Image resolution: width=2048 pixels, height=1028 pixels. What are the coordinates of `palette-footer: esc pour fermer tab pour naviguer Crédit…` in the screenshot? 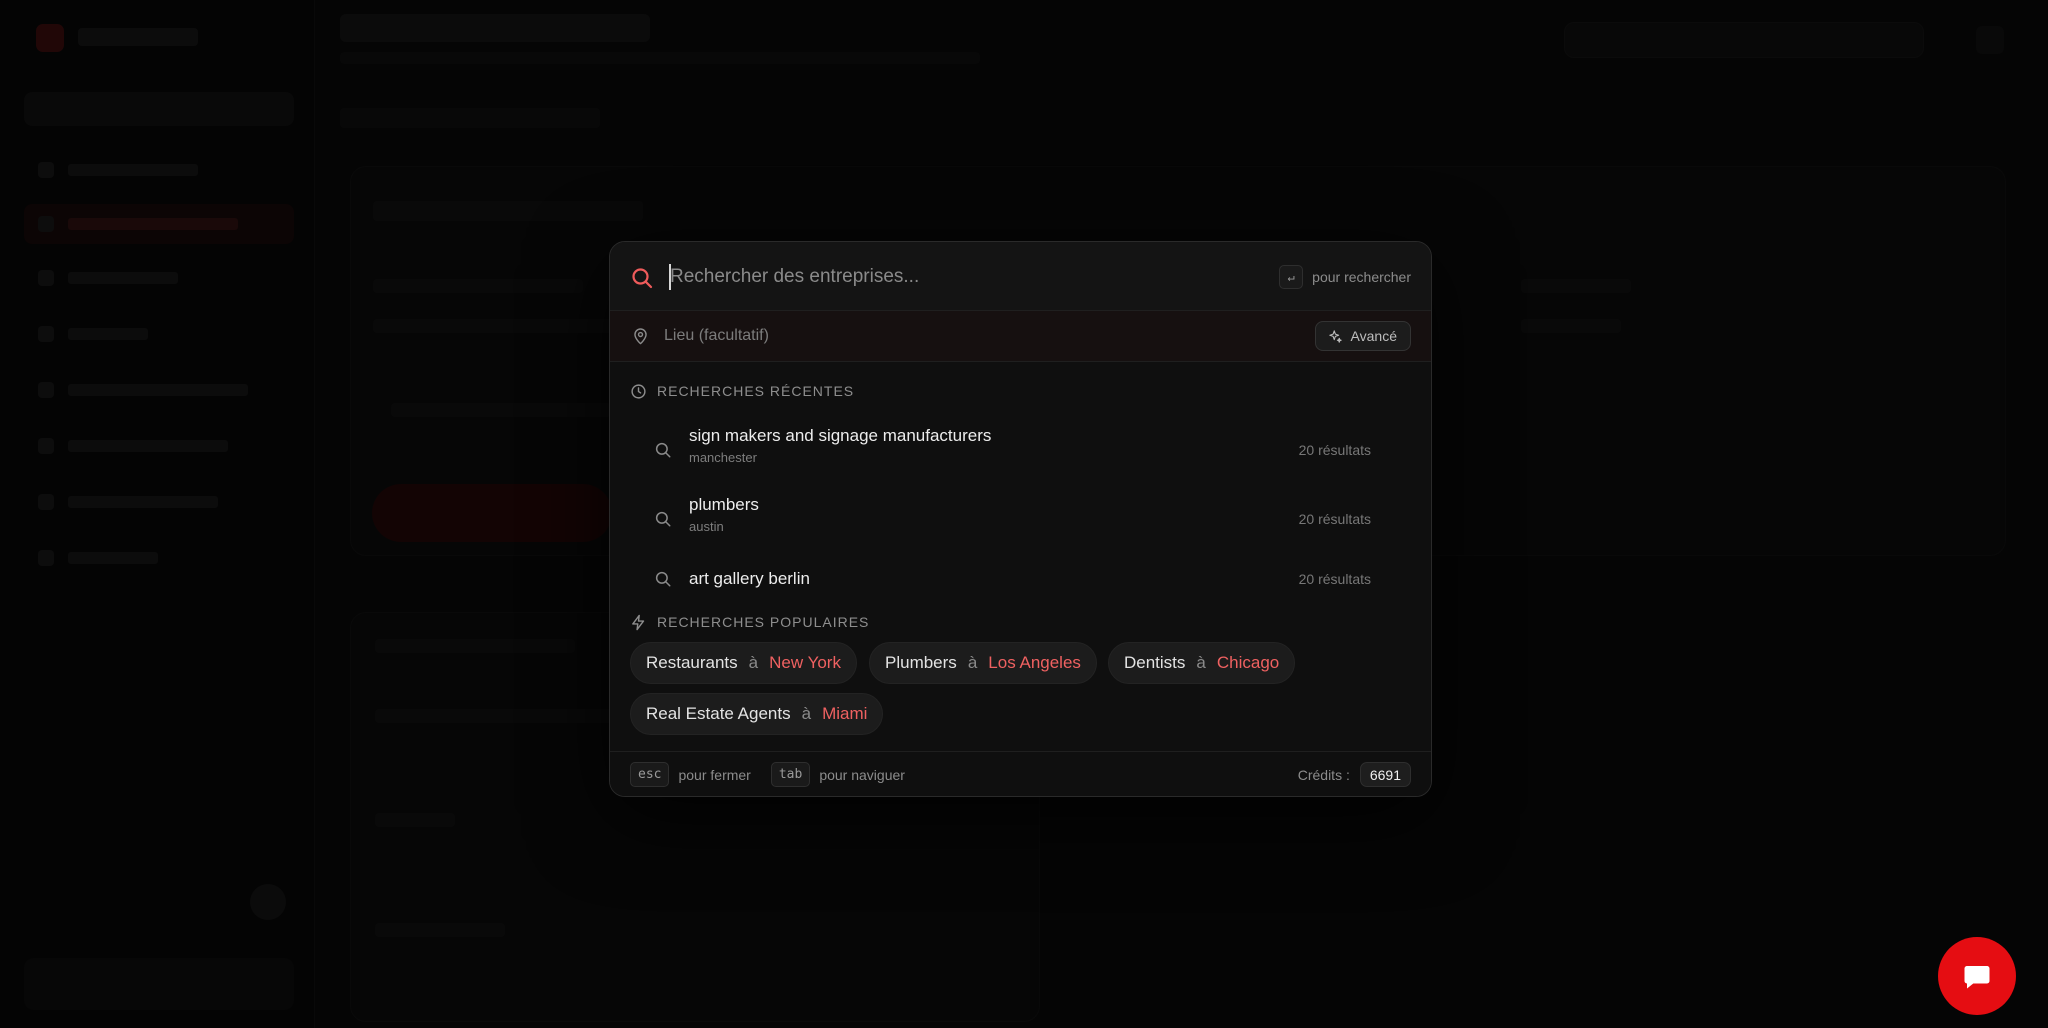 It's located at (1020, 773).